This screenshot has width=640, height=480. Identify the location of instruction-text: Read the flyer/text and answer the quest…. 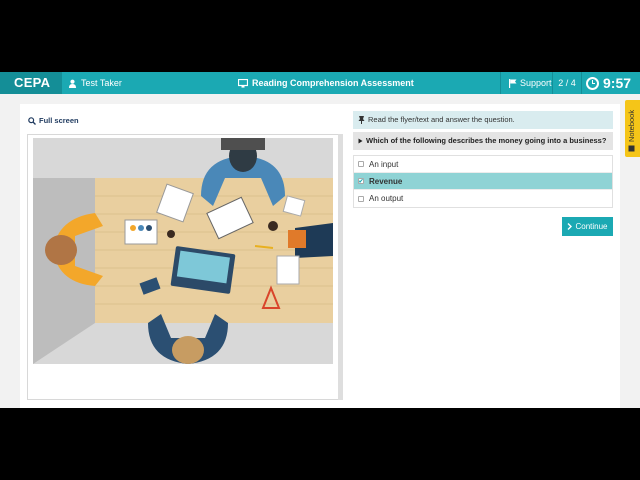
(441, 119).